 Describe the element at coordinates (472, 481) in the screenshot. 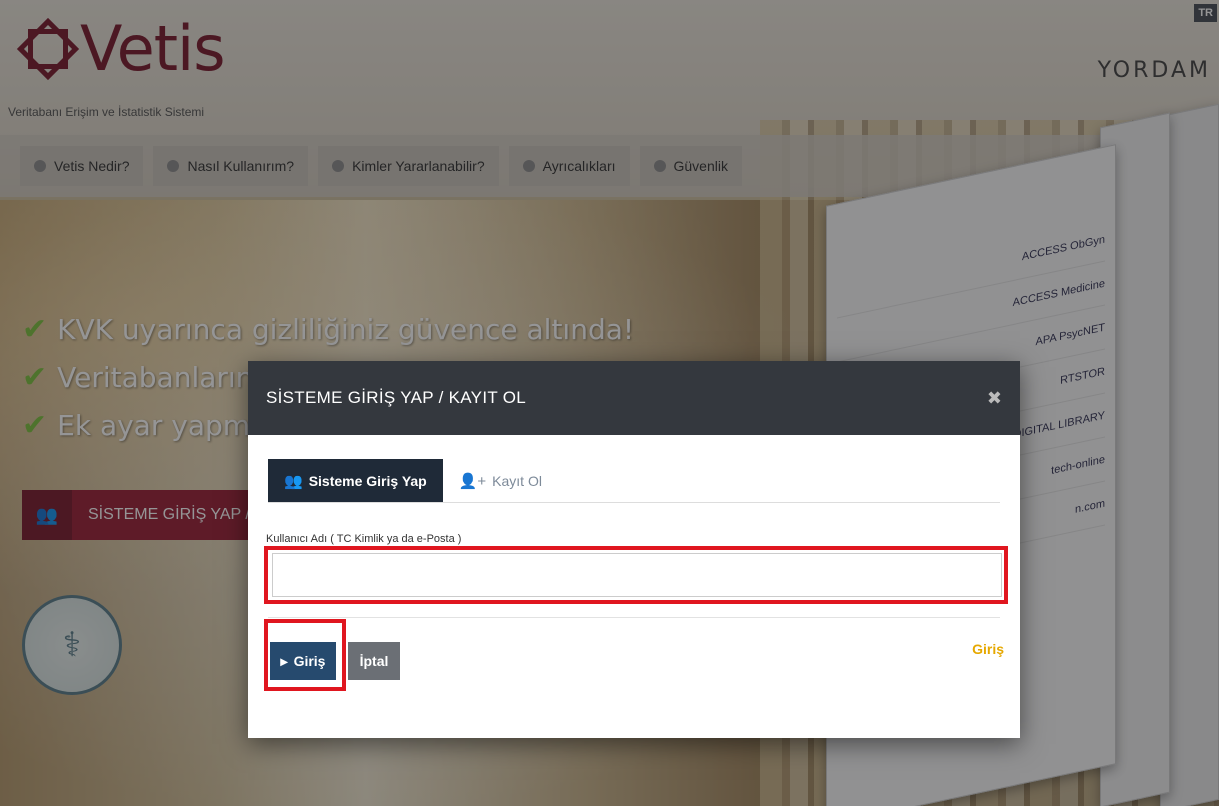

I see `user-add-icon: 👤+` at that location.